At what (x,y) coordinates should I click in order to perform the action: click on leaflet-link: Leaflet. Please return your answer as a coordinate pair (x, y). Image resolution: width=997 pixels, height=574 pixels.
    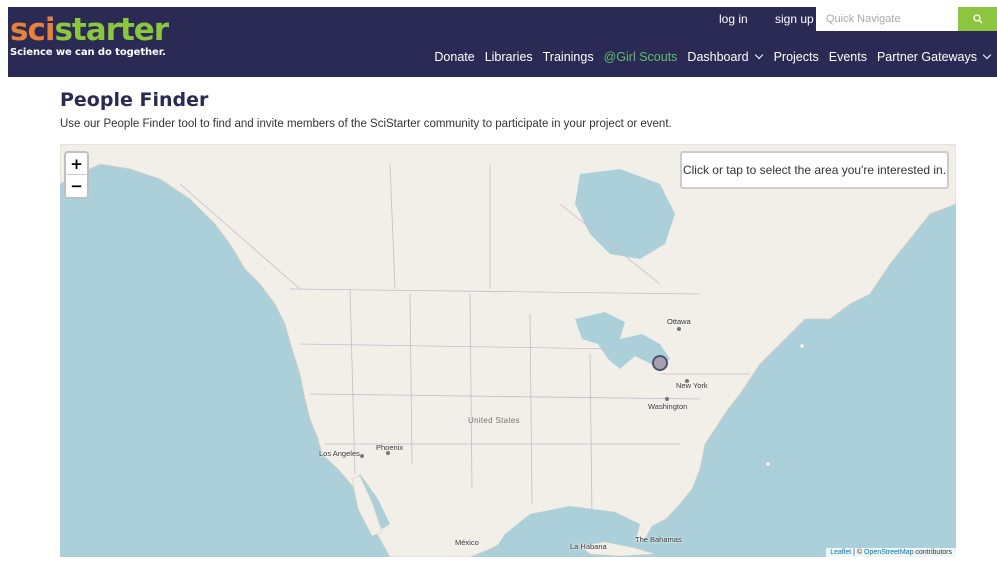
    Looking at the image, I should click on (840, 552).